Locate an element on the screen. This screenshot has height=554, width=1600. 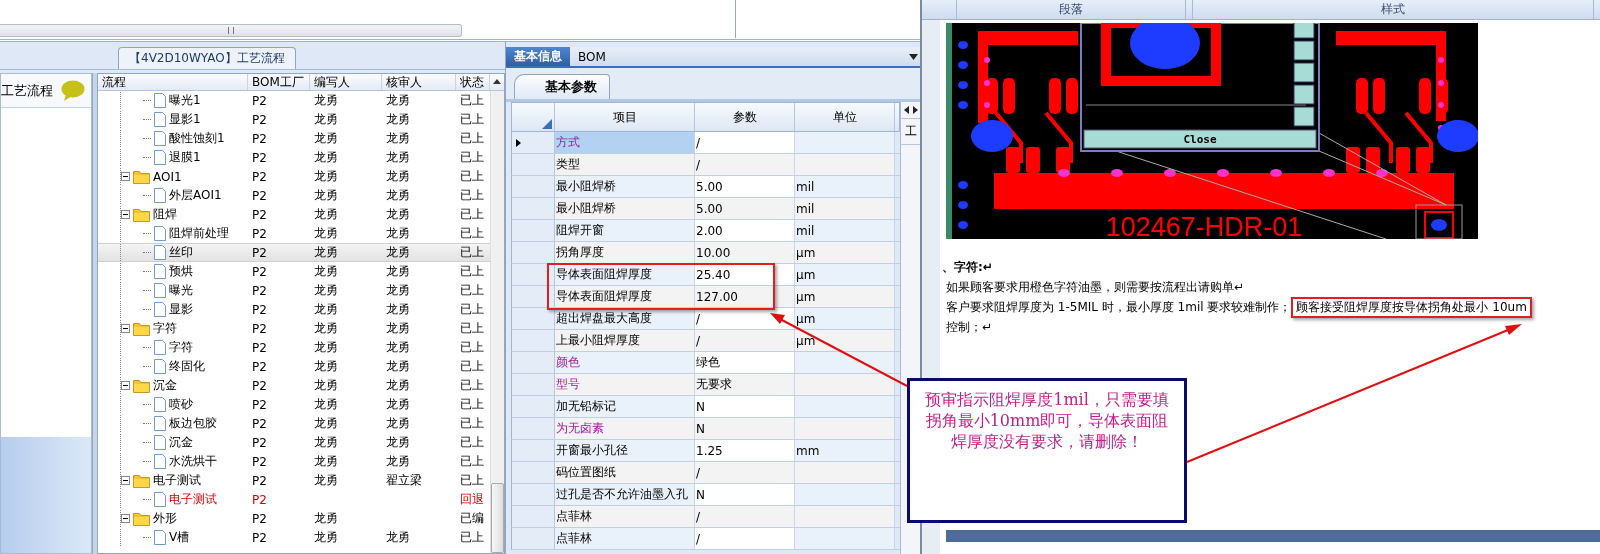
tab: 基本信息 is located at coordinates (538, 56).